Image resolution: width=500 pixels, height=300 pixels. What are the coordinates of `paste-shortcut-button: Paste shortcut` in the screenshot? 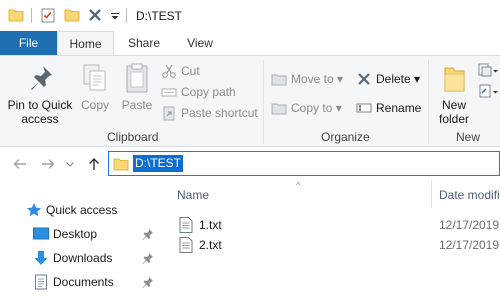 It's located at (211, 113).